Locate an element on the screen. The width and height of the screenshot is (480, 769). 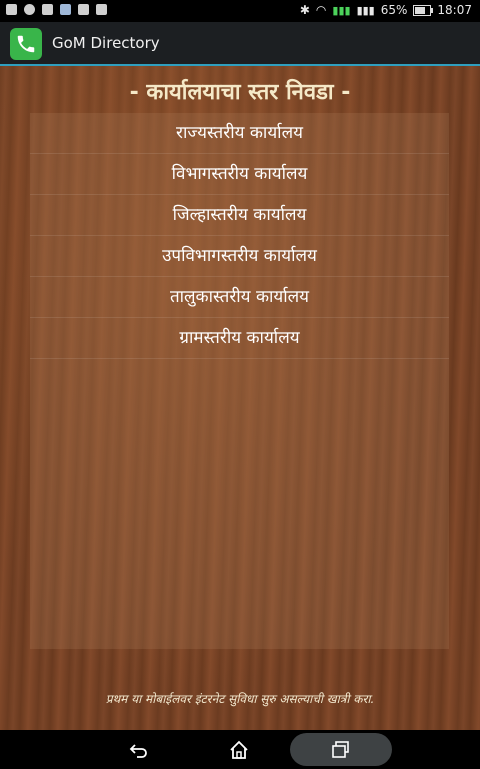
message-icon is located at coordinates (47, 9).